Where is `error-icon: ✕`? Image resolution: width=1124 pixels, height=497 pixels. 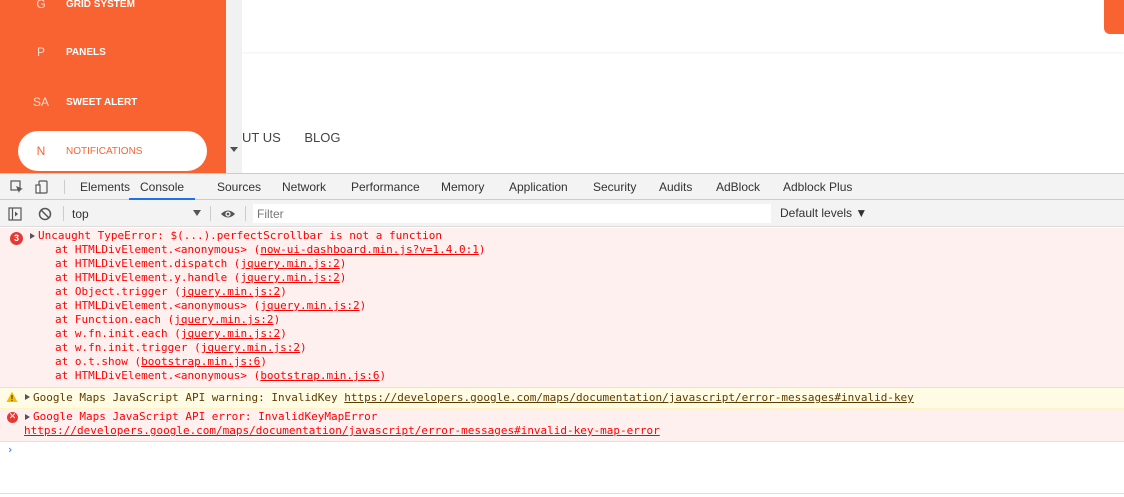 error-icon: ✕ is located at coordinates (12, 417).